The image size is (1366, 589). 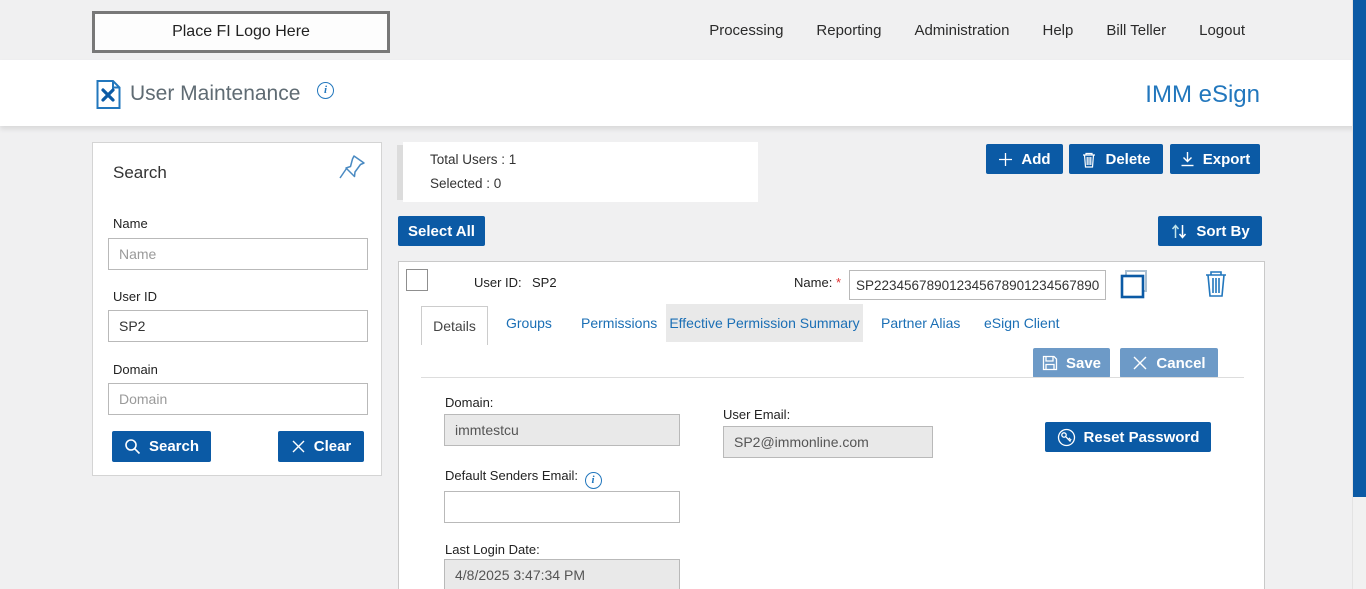 What do you see at coordinates (133, 447) in the screenshot?
I see `search-icon` at bounding box center [133, 447].